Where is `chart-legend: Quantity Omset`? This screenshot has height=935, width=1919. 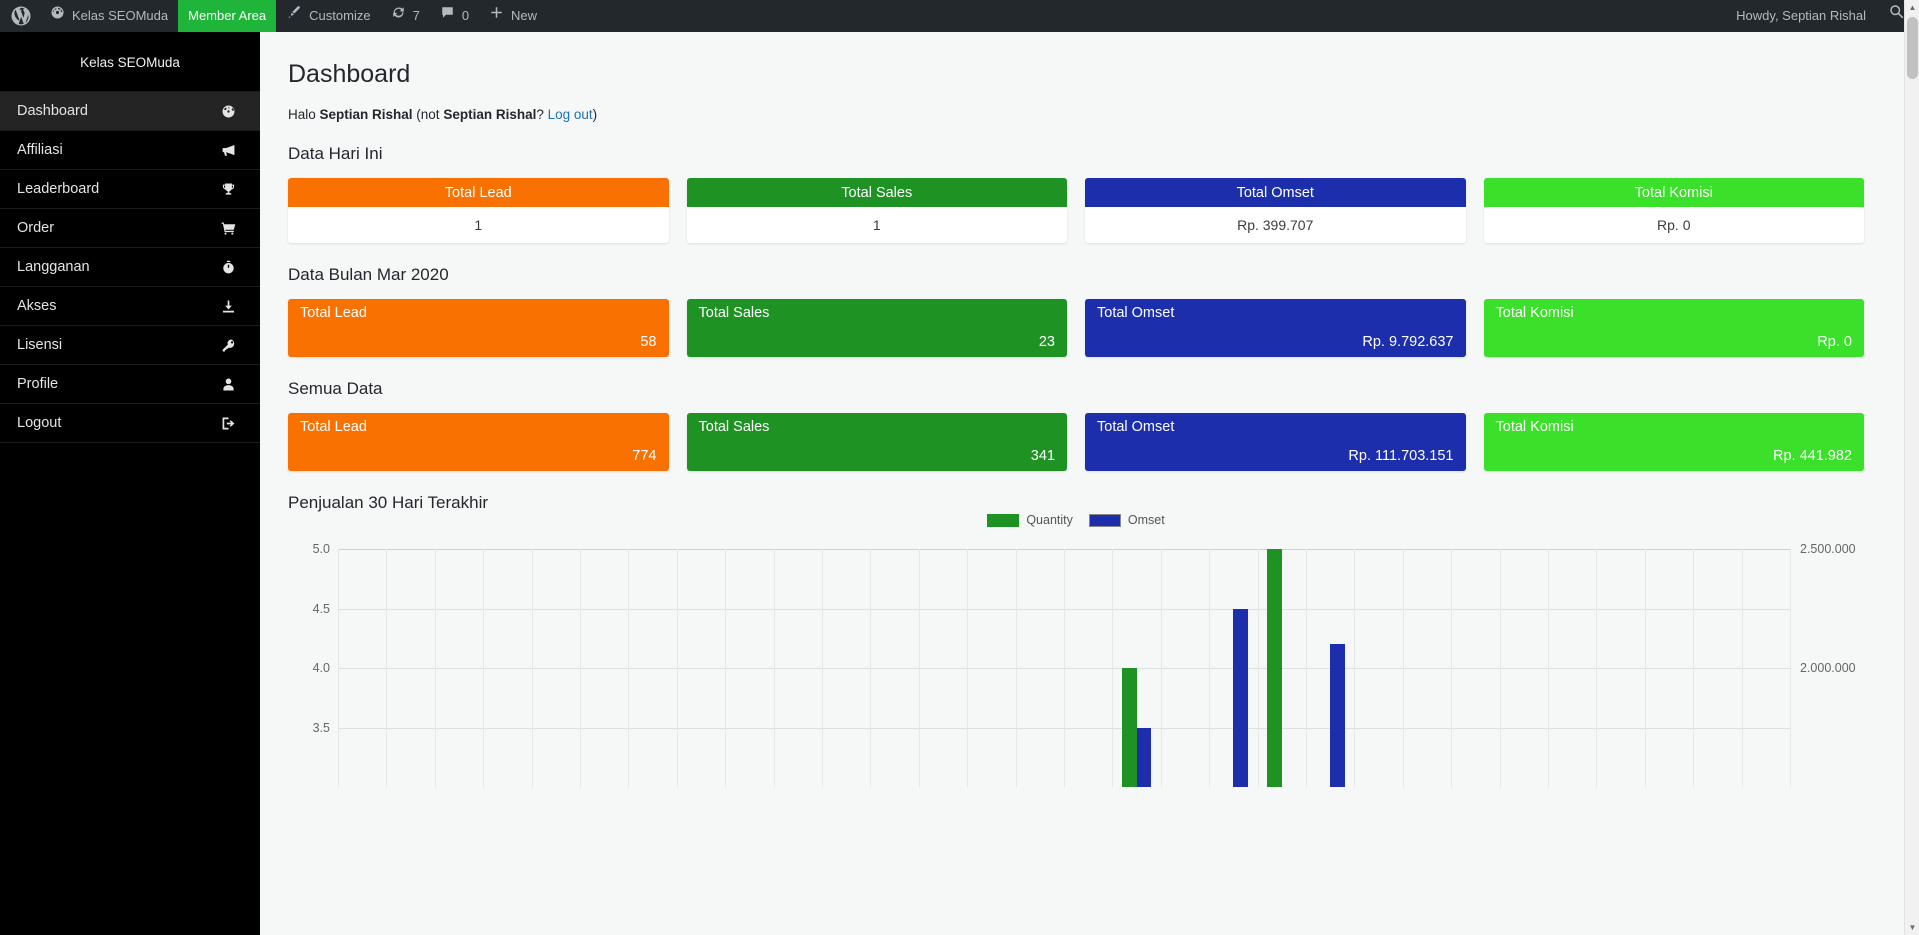
chart-legend: Quantity Omset is located at coordinates (1076, 520).